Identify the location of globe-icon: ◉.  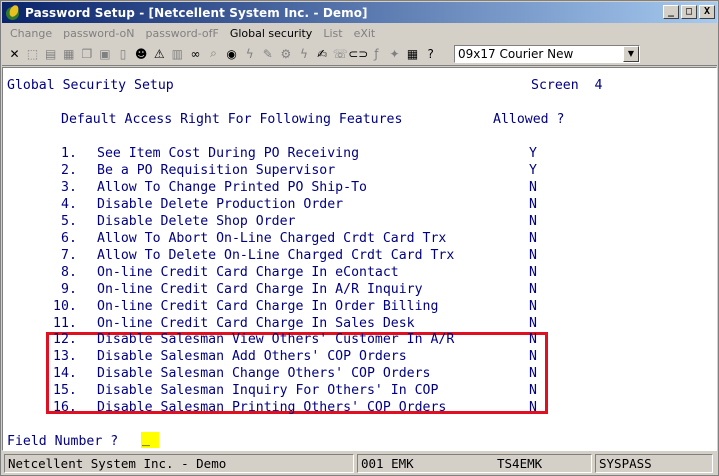
(231, 54).